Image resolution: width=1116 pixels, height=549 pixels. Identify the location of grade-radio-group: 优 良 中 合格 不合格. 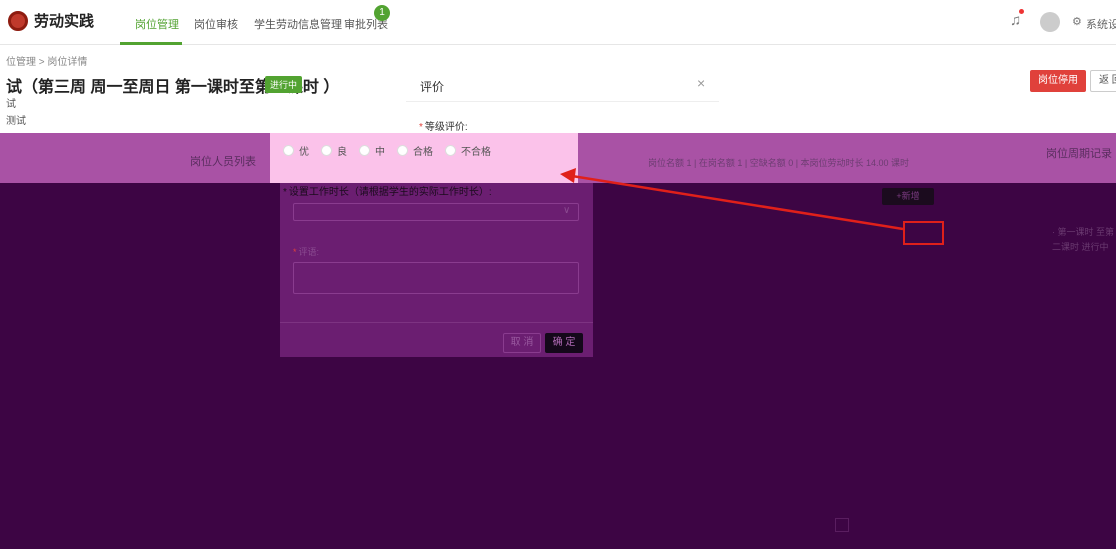
(391, 150).